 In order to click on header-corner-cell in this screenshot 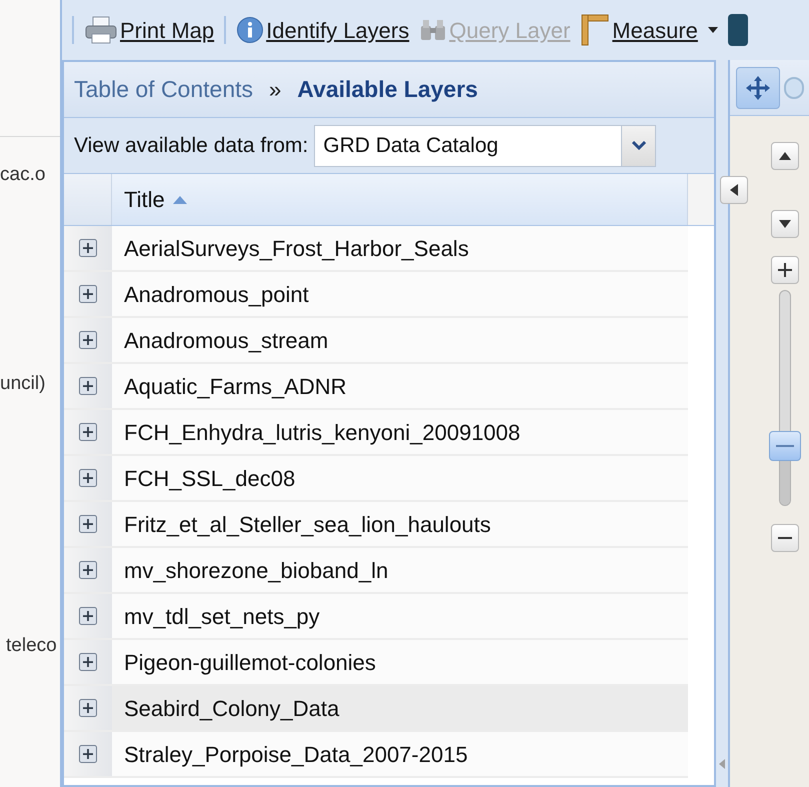, I will do `click(88, 199)`.